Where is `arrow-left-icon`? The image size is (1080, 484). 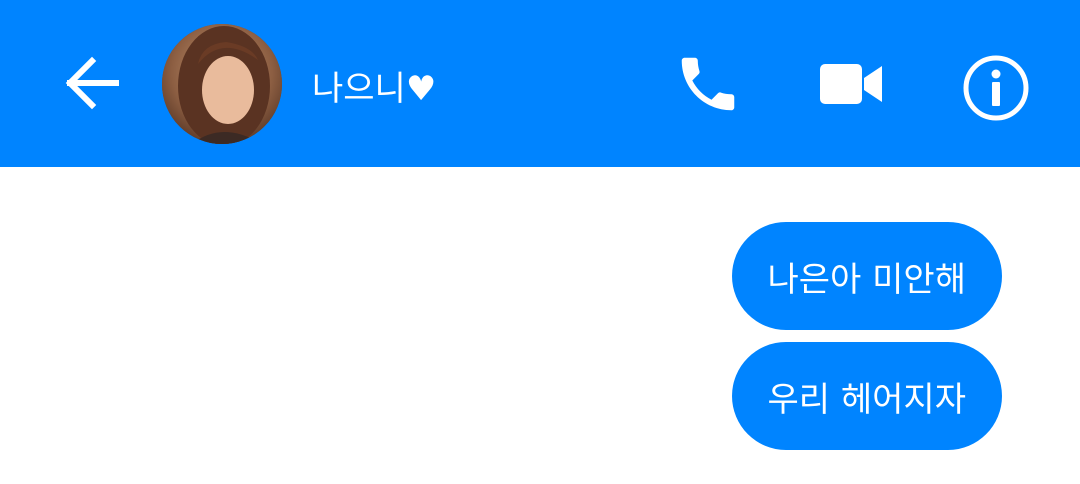 arrow-left-icon is located at coordinates (92, 83).